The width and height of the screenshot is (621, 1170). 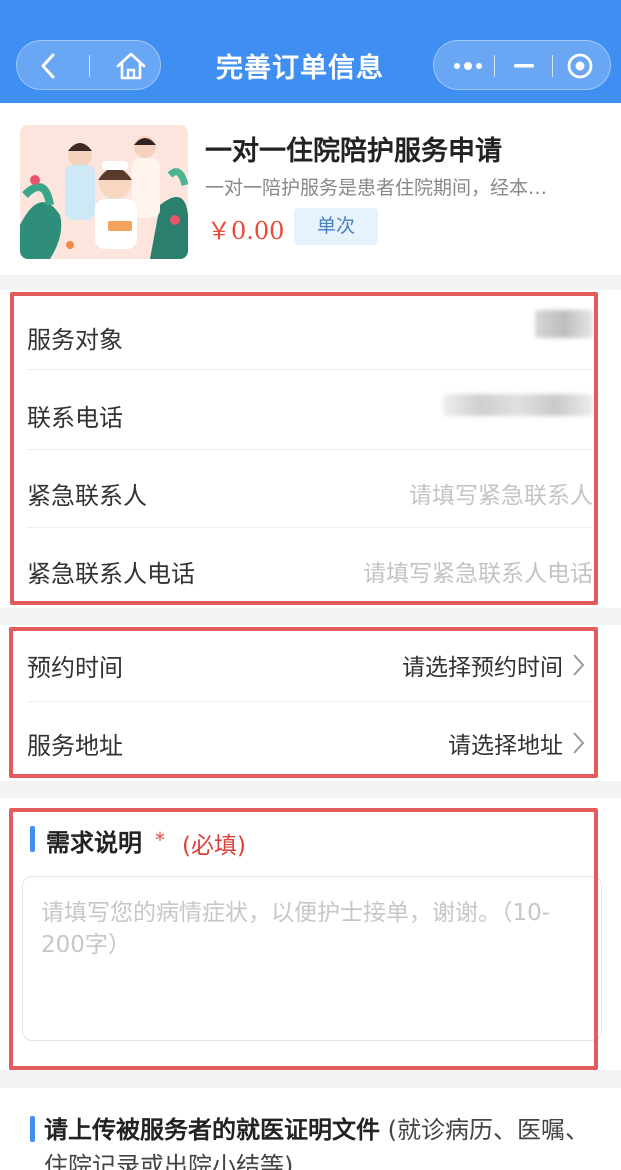 I want to click on service-address-row: 服务地址 请选择地址, so click(x=310, y=741).